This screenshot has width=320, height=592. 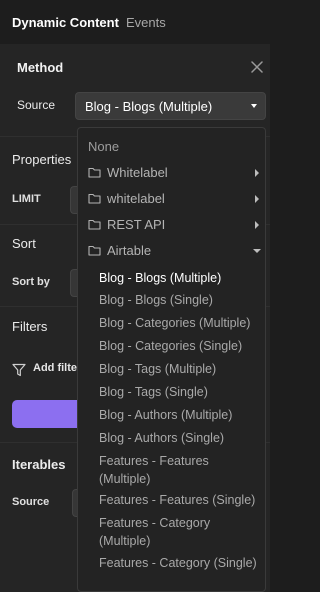 What do you see at coordinates (31, 502) in the screenshot?
I see `iterables-source-label: Source` at bounding box center [31, 502].